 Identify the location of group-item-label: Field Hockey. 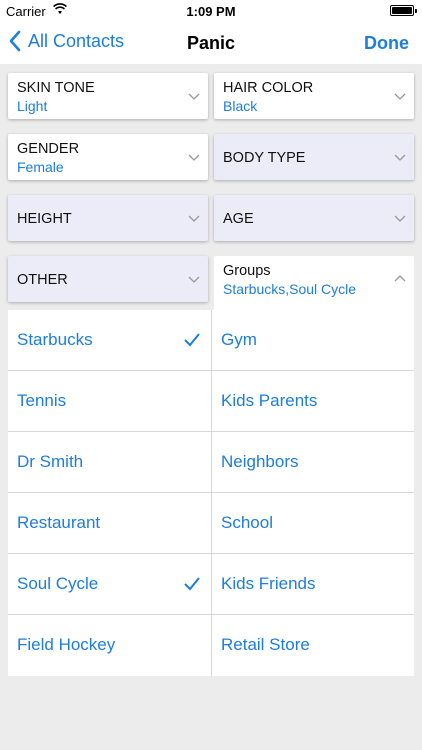
(66, 644).